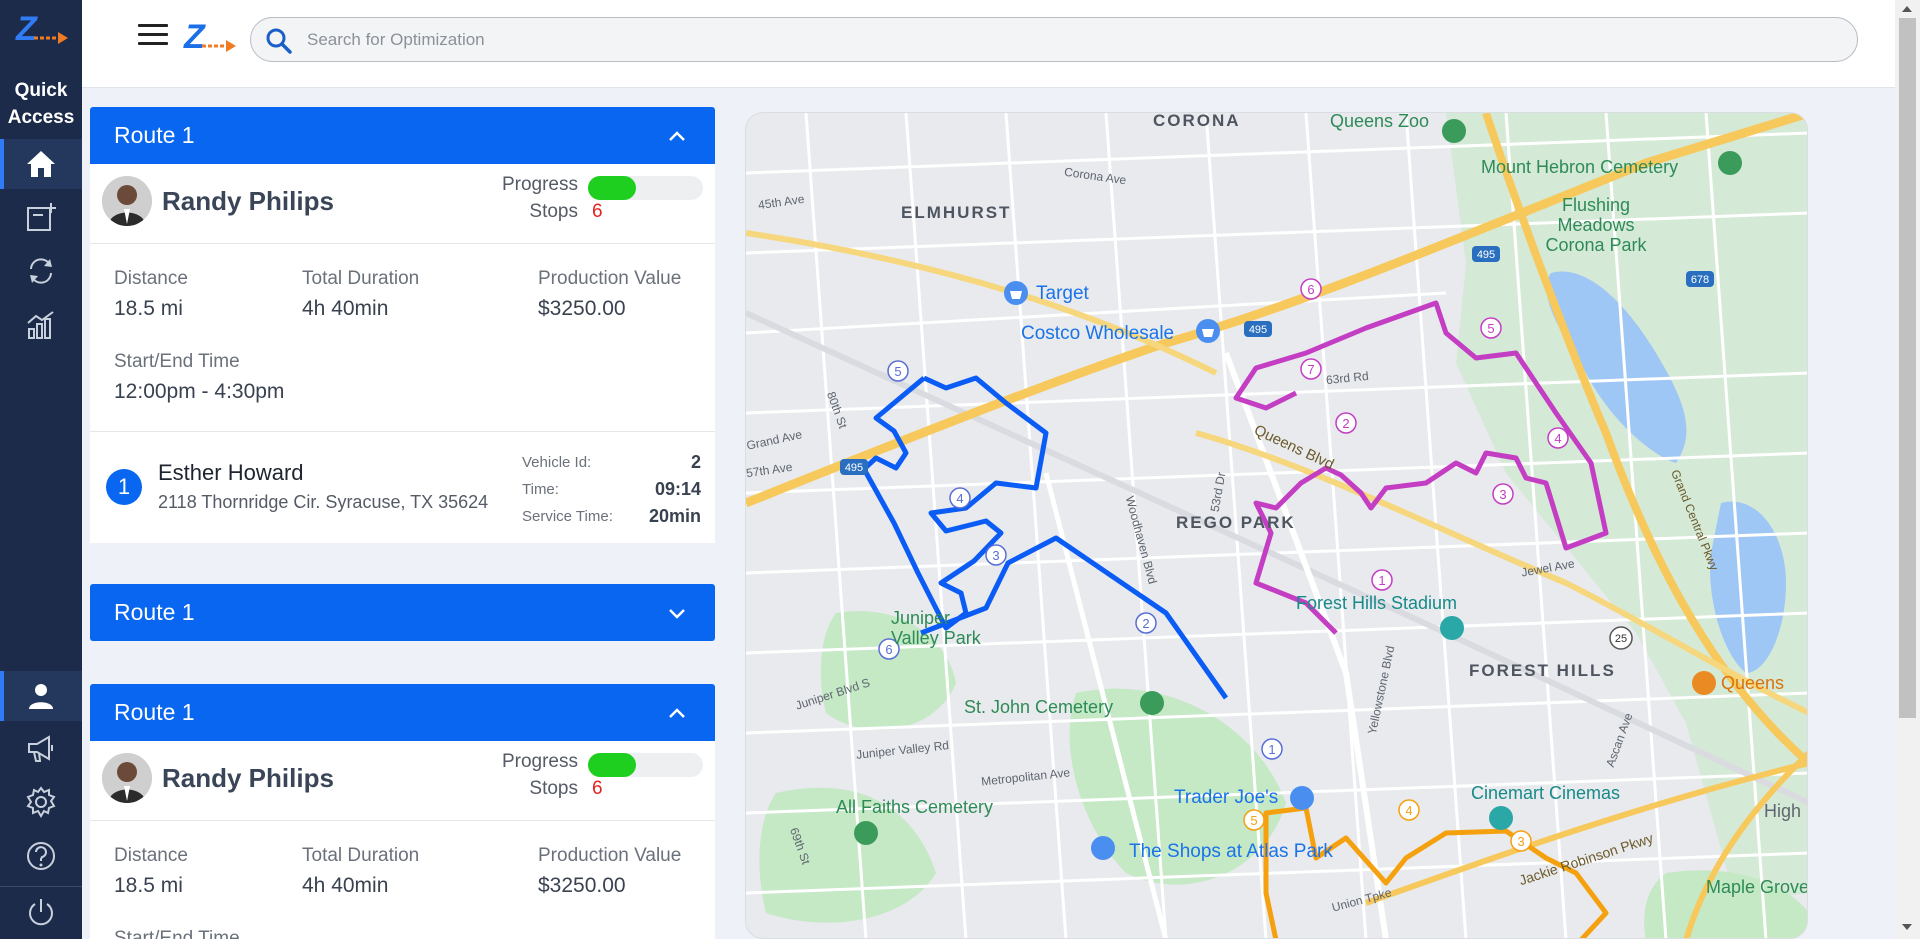 This screenshot has height=939, width=1920. I want to click on sync-nav, so click(41, 271).